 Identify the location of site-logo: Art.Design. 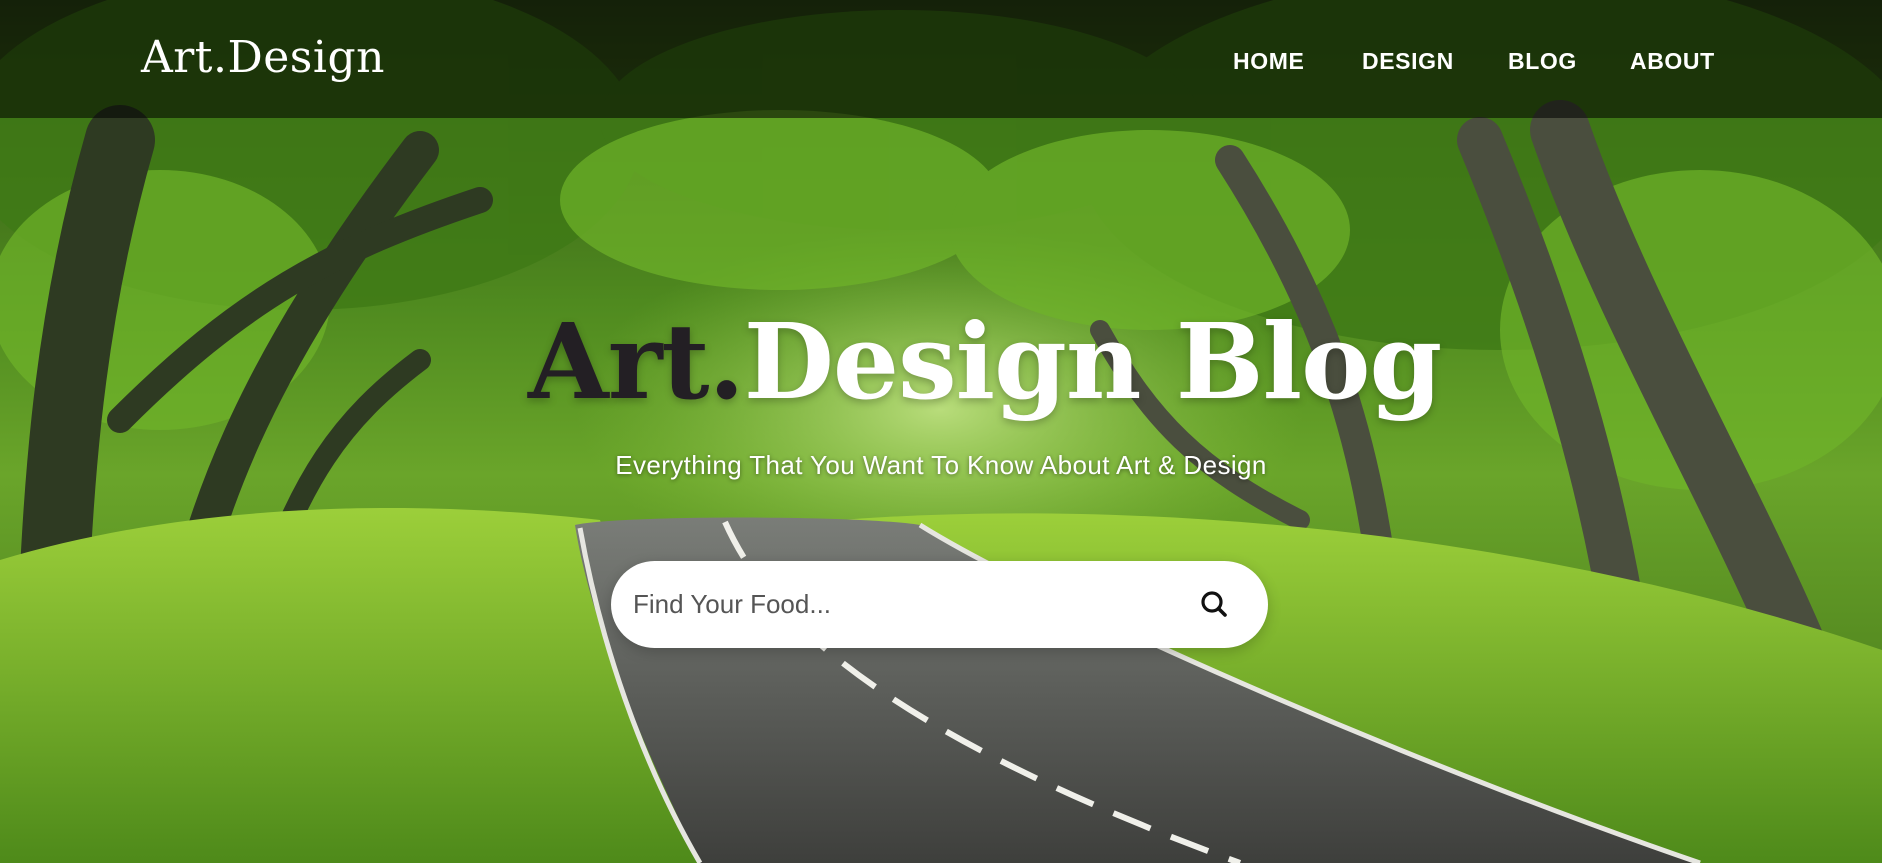
(263, 58).